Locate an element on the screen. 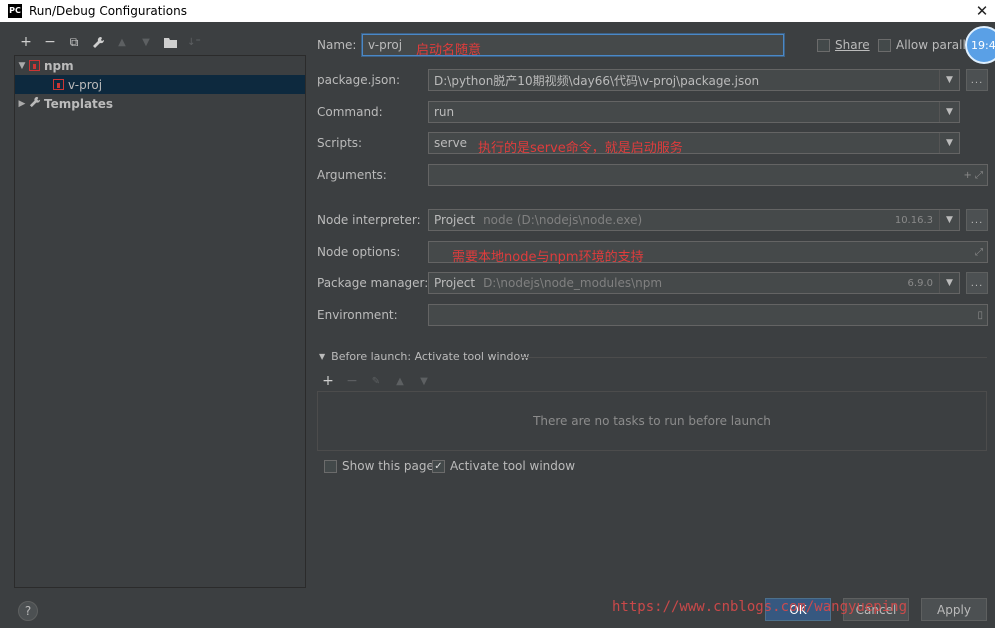 The height and width of the screenshot is (628, 995). empty-tasks-text: There are no tasks to run before launch is located at coordinates (652, 421).